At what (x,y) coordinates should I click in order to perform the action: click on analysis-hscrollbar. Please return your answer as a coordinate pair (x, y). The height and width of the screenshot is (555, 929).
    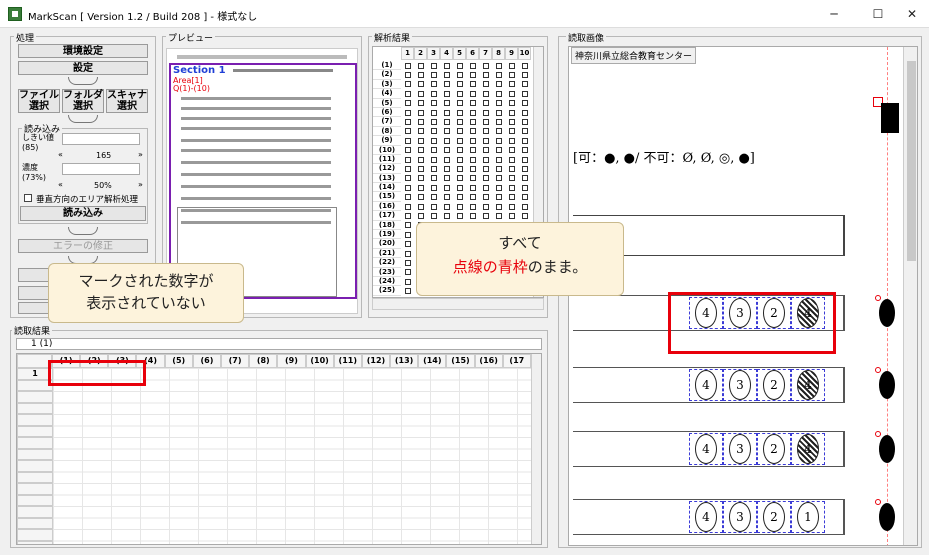
    Looking at the image, I should click on (458, 304).